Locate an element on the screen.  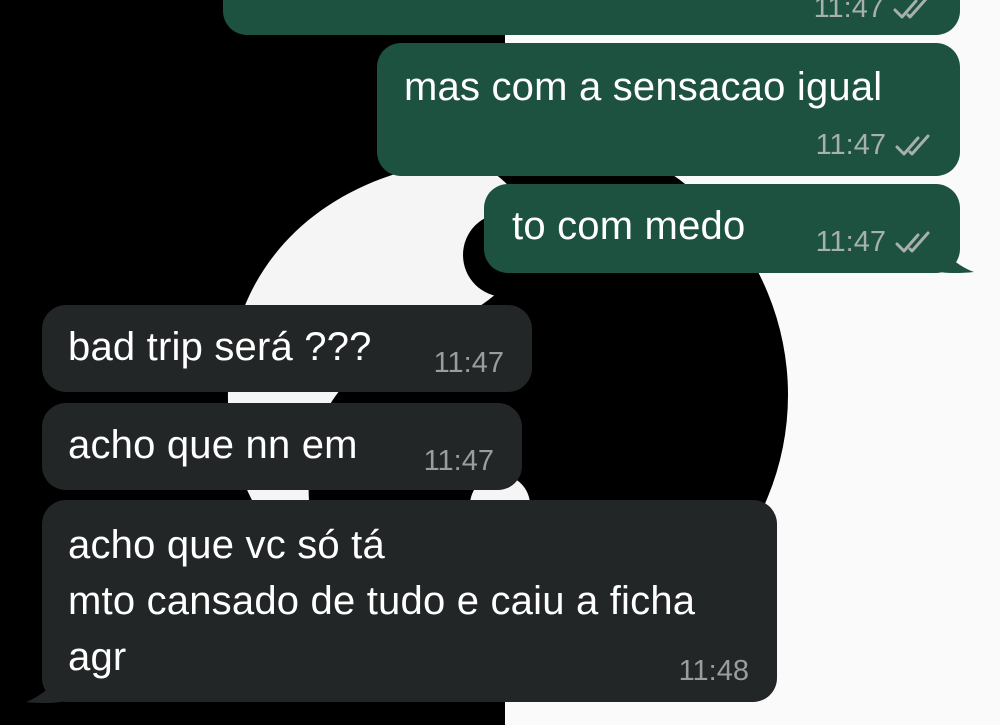
message-bubble-incoming: acho que nn em 11:47 is located at coordinates (282, 446).